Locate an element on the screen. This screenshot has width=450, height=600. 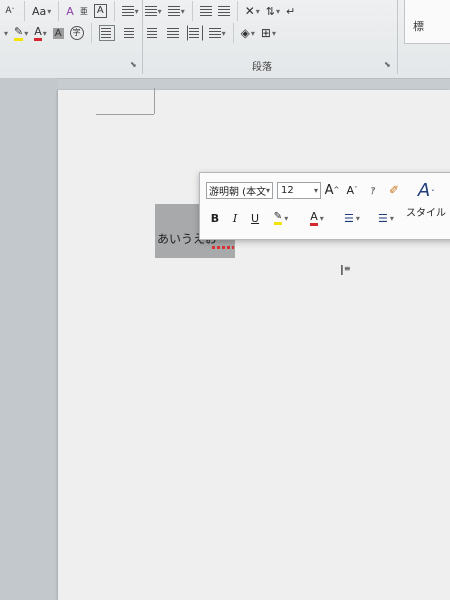
align-right-icon is located at coordinates (150, 33).